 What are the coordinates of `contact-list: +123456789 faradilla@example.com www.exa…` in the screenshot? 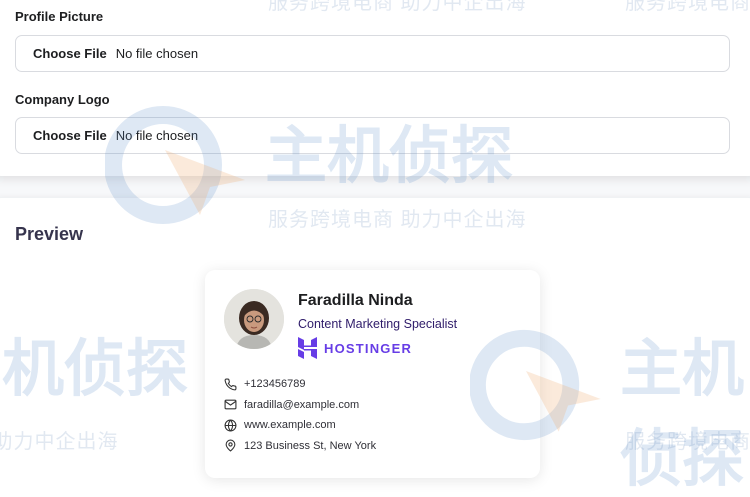 It's located at (299, 415).